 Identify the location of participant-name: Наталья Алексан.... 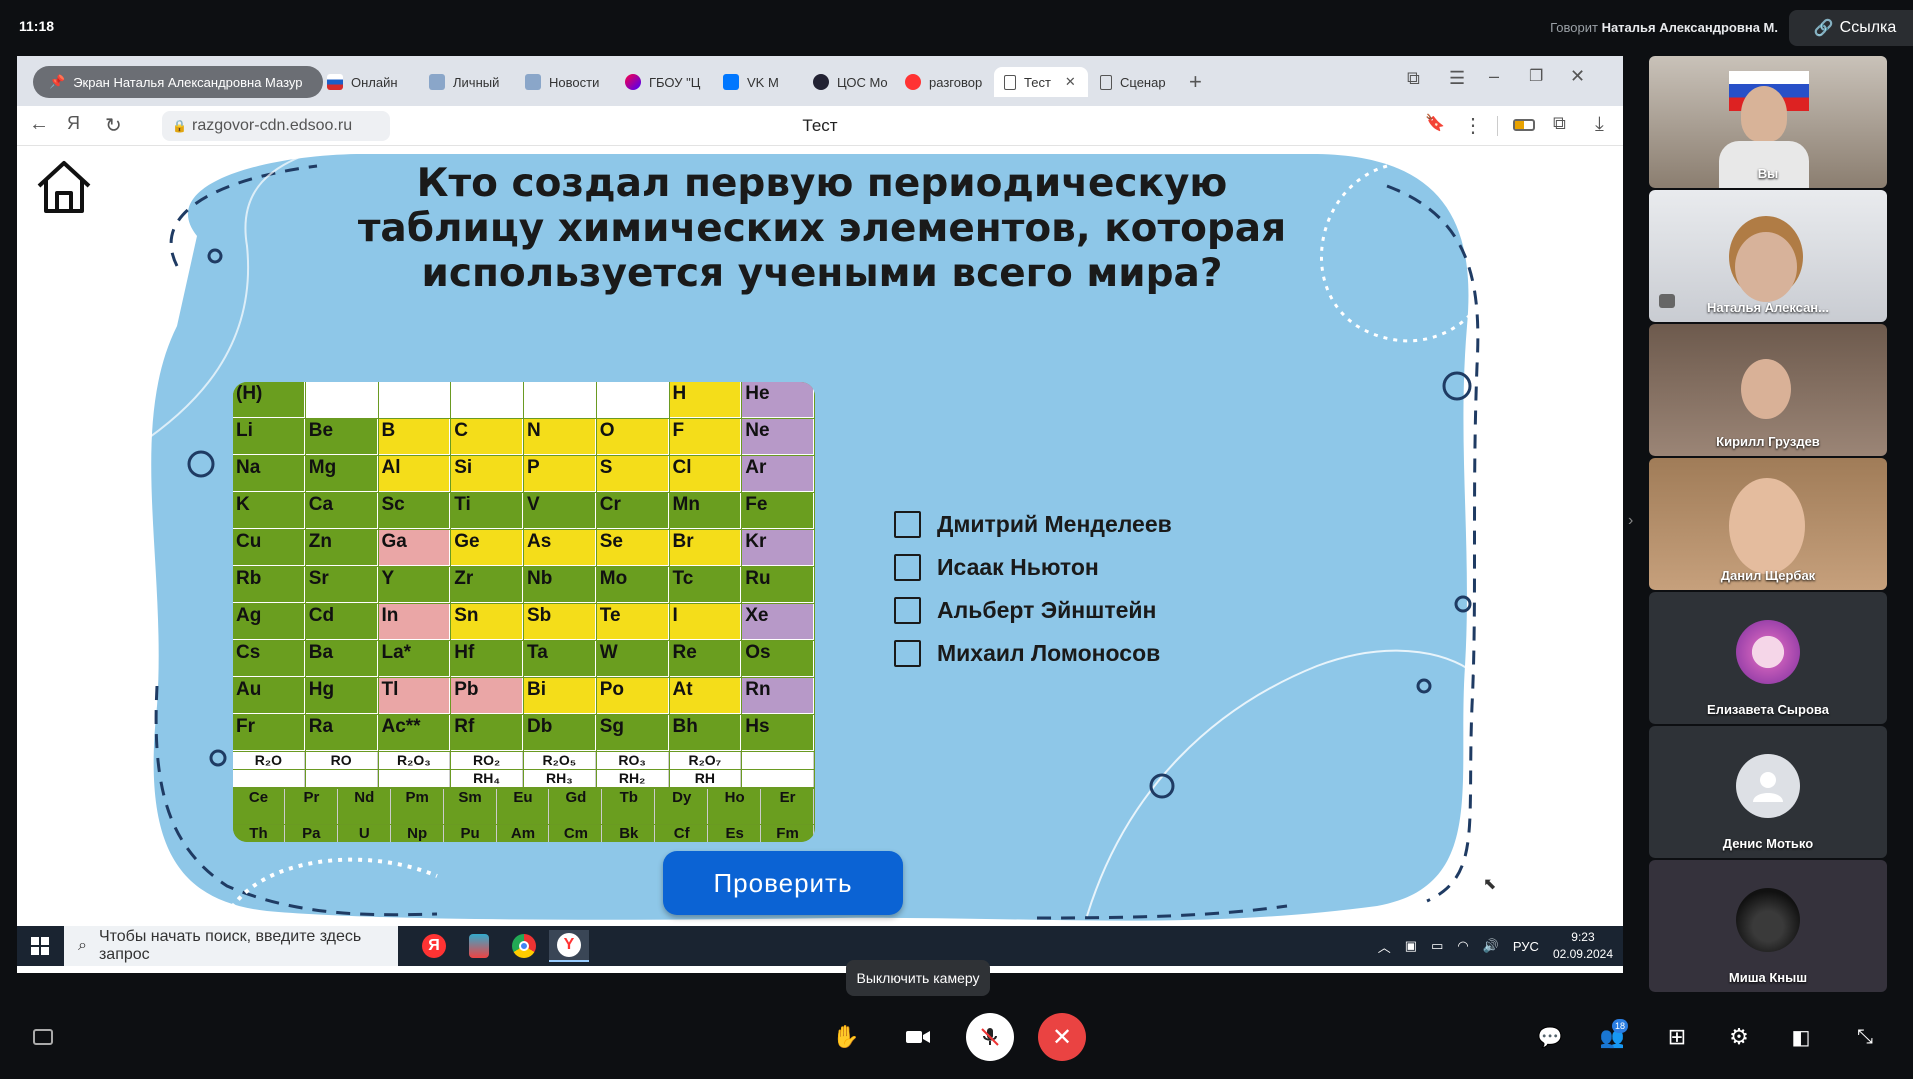
(1767, 307).